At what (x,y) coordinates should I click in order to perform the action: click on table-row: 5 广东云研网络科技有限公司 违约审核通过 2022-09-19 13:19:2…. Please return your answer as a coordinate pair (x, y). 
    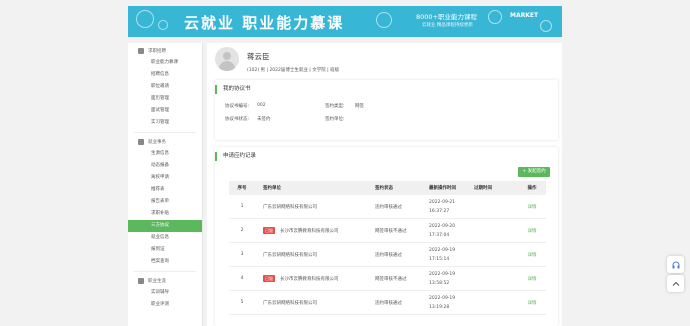
    Looking at the image, I should click on (387, 303).